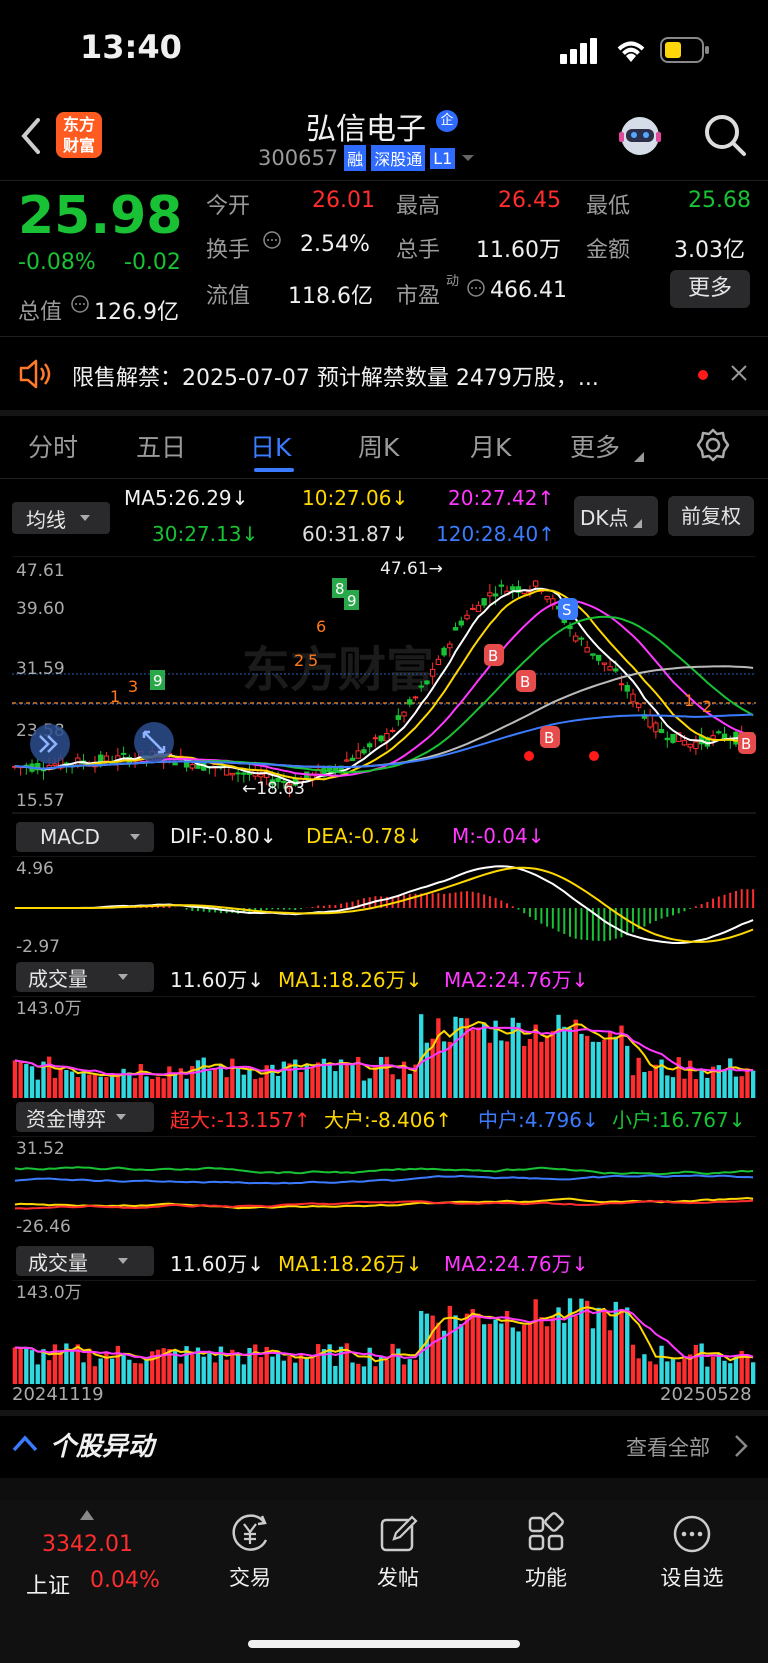 The height and width of the screenshot is (1663, 768). What do you see at coordinates (384, 1445) in the screenshot?
I see `movers-section: 个股异动 查看全部` at bounding box center [384, 1445].